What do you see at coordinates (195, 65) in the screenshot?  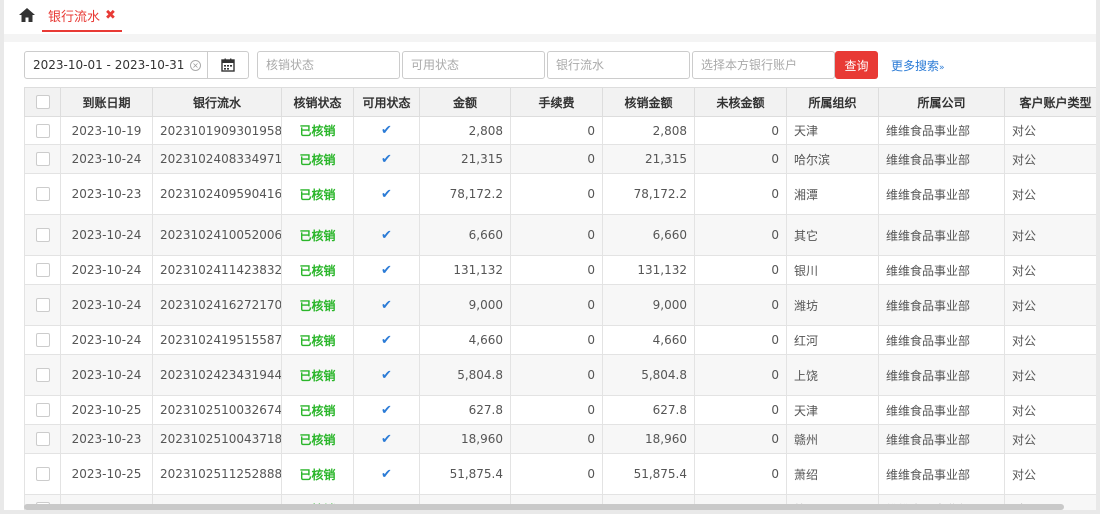 I see `clear-icon: ×` at bounding box center [195, 65].